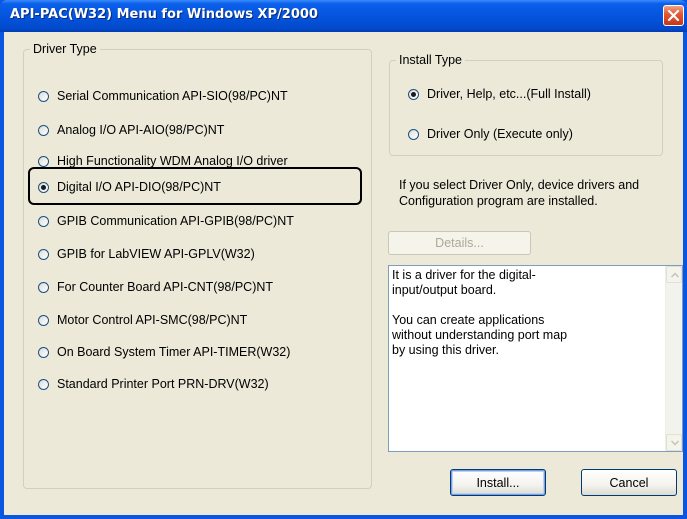  I want to click on driver-option-label: GPIB Communication API-GPIB(98/PC)NT, so click(175, 221).